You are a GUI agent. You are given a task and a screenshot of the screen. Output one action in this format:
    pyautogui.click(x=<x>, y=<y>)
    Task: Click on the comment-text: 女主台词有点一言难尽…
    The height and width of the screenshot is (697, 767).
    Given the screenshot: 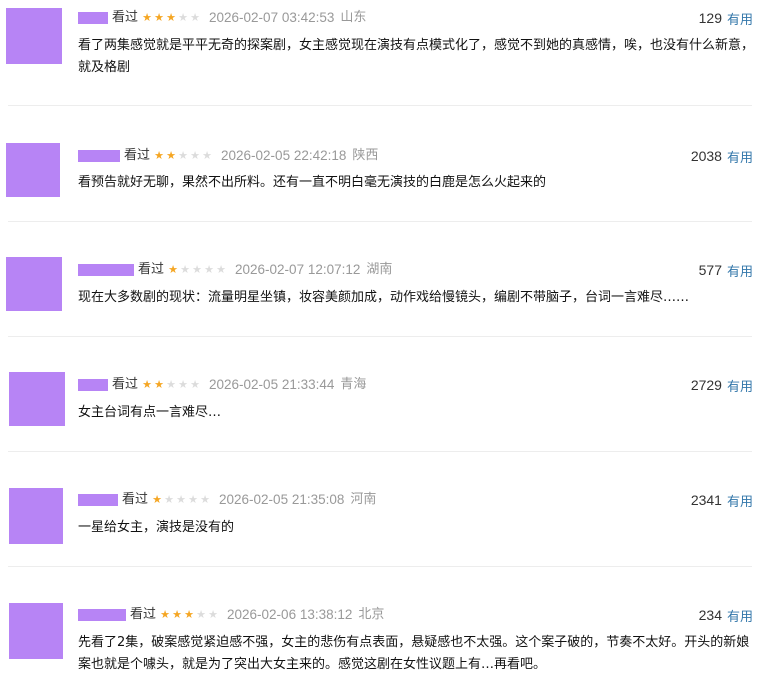 What is the action you would take?
    pyautogui.click(x=150, y=412)
    